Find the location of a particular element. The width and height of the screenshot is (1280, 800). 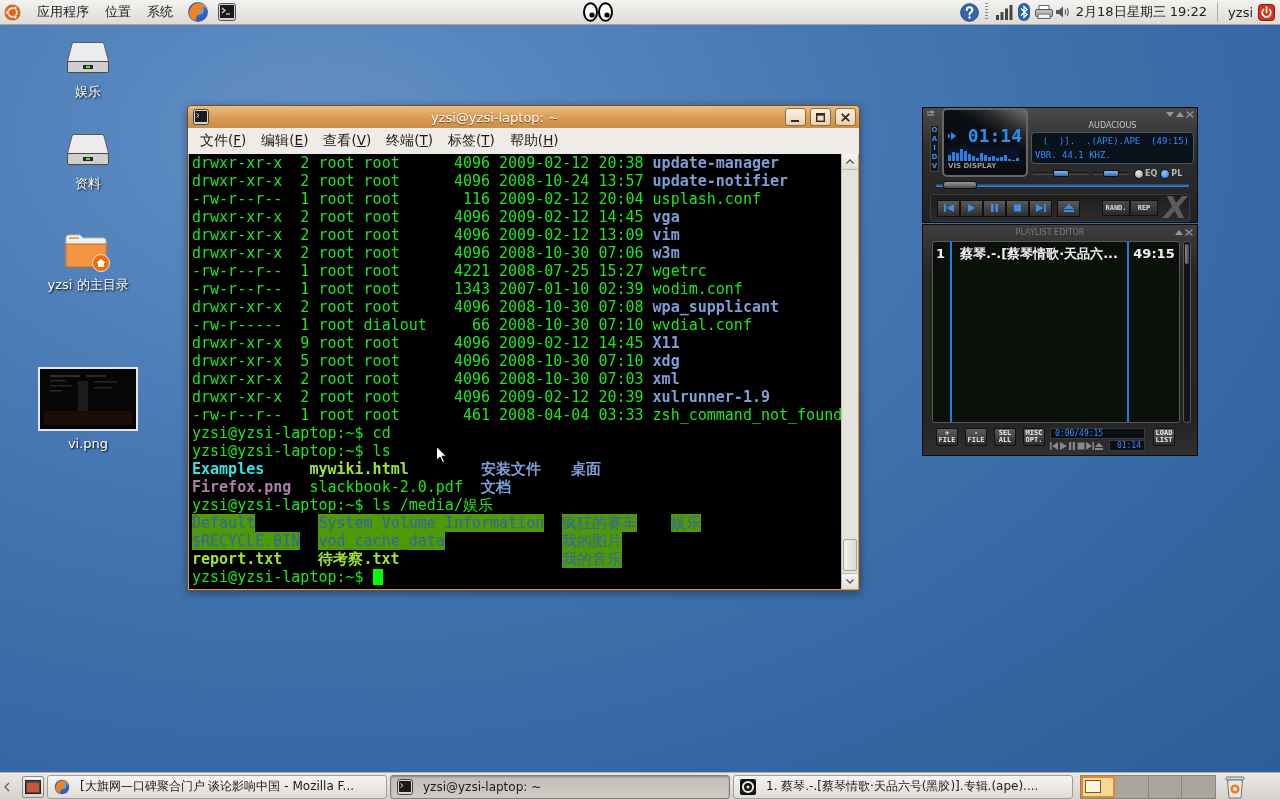

bluetooth-icon is located at coordinates (1023, 12).